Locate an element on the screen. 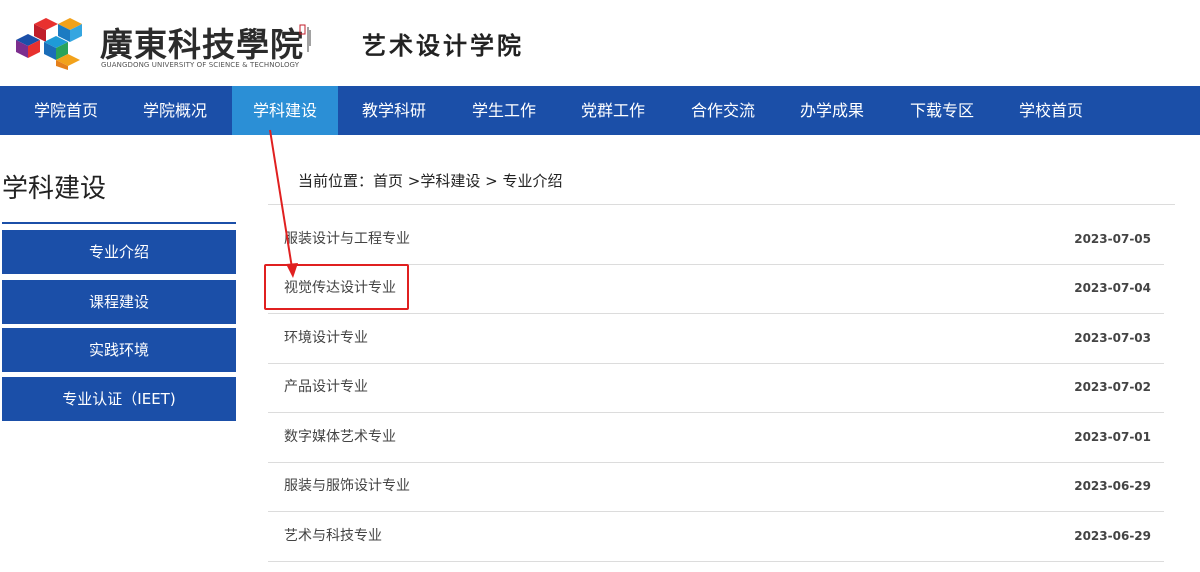 Image resolution: width=1200 pixels, height=572 pixels. list-item: 环境设计专业 2023-07-03 is located at coordinates (716, 339).